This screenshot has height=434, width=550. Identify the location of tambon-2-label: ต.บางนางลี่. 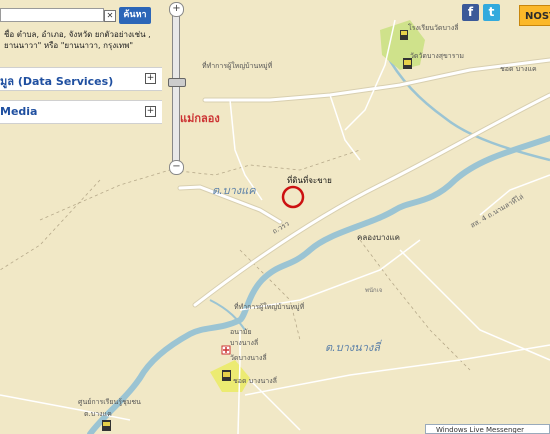
(353, 346).